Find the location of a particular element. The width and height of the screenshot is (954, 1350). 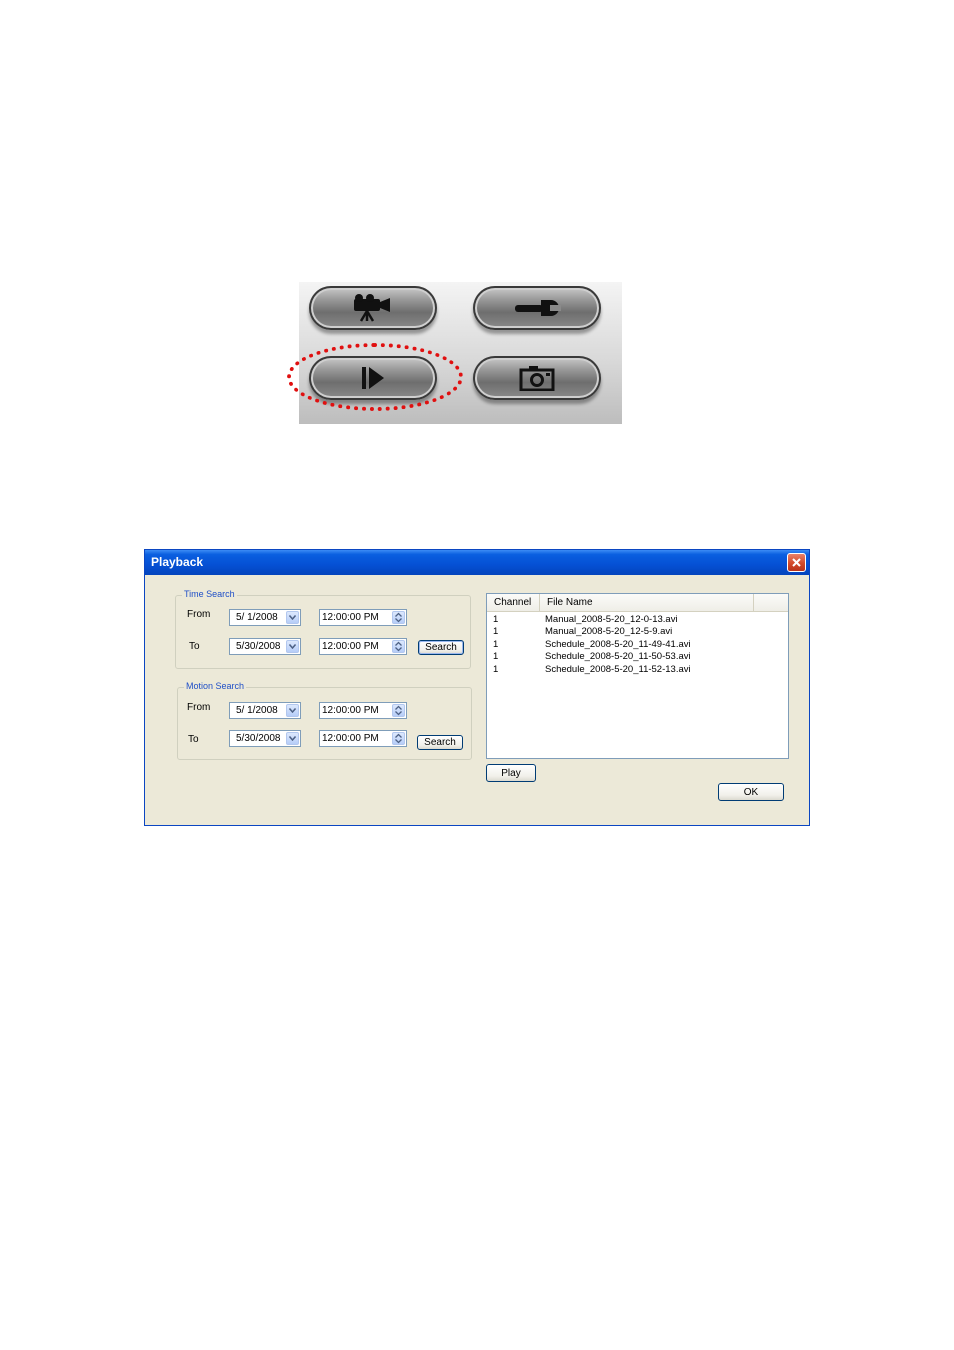

motion-to-time-value: 12:00:00 PM is located at coordinates (350, 738).